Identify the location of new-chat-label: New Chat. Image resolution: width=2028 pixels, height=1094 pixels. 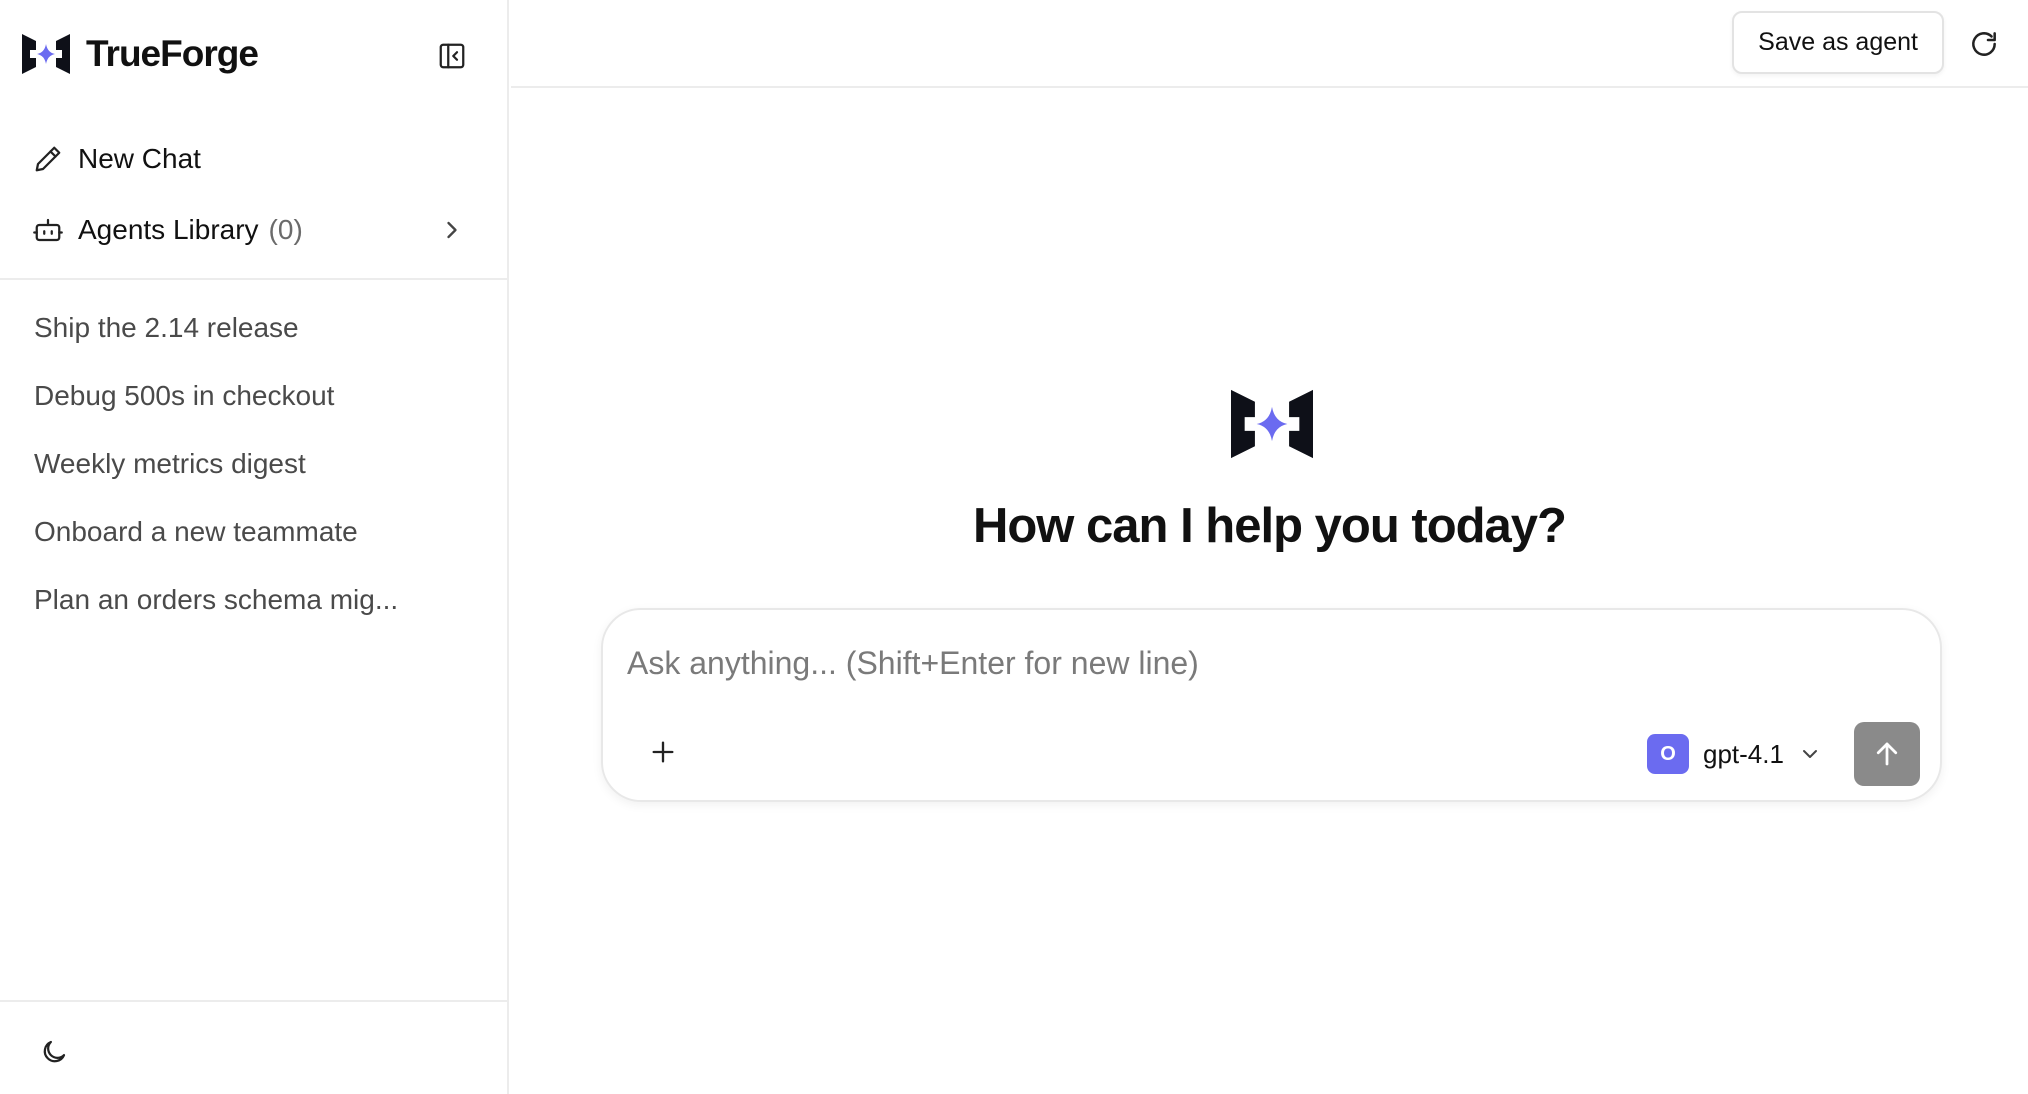
(139, 158).